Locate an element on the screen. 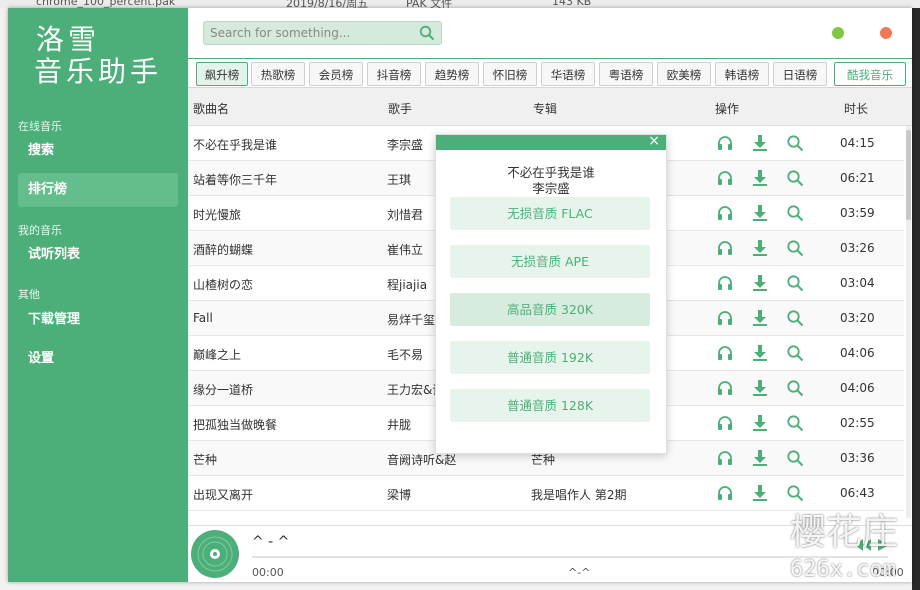 The width and height of the screenshot is (920, 590). scrollbar-thumb is located at coordinates (908, 175).